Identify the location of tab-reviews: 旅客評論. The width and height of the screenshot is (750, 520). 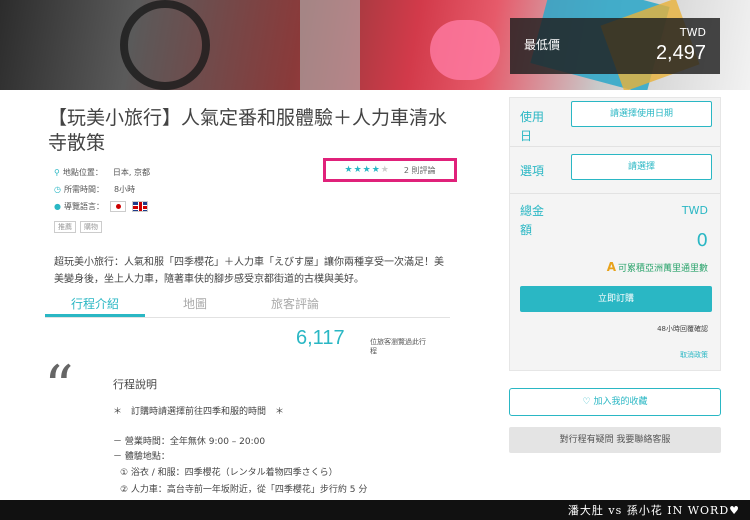
(295, 305).